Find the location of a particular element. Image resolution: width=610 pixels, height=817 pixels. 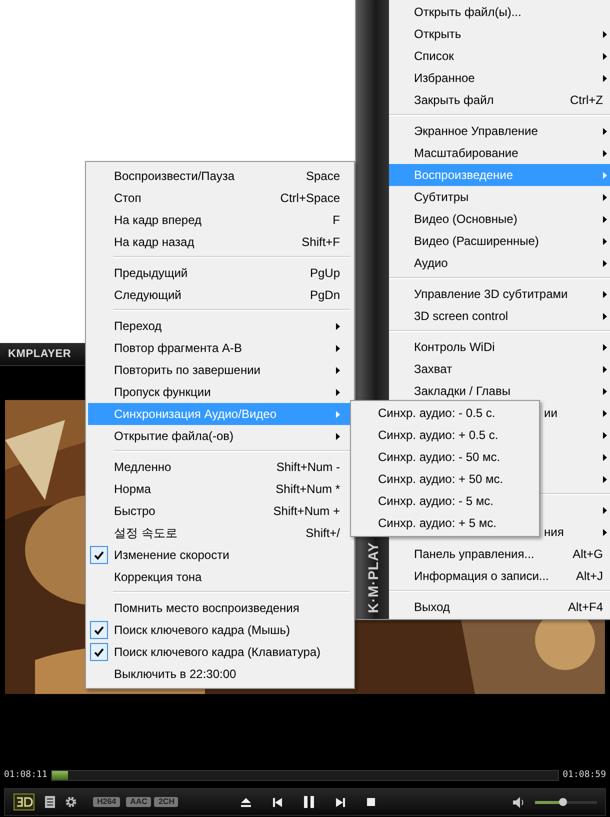

pause-icon is located at coordinates (309, 802).